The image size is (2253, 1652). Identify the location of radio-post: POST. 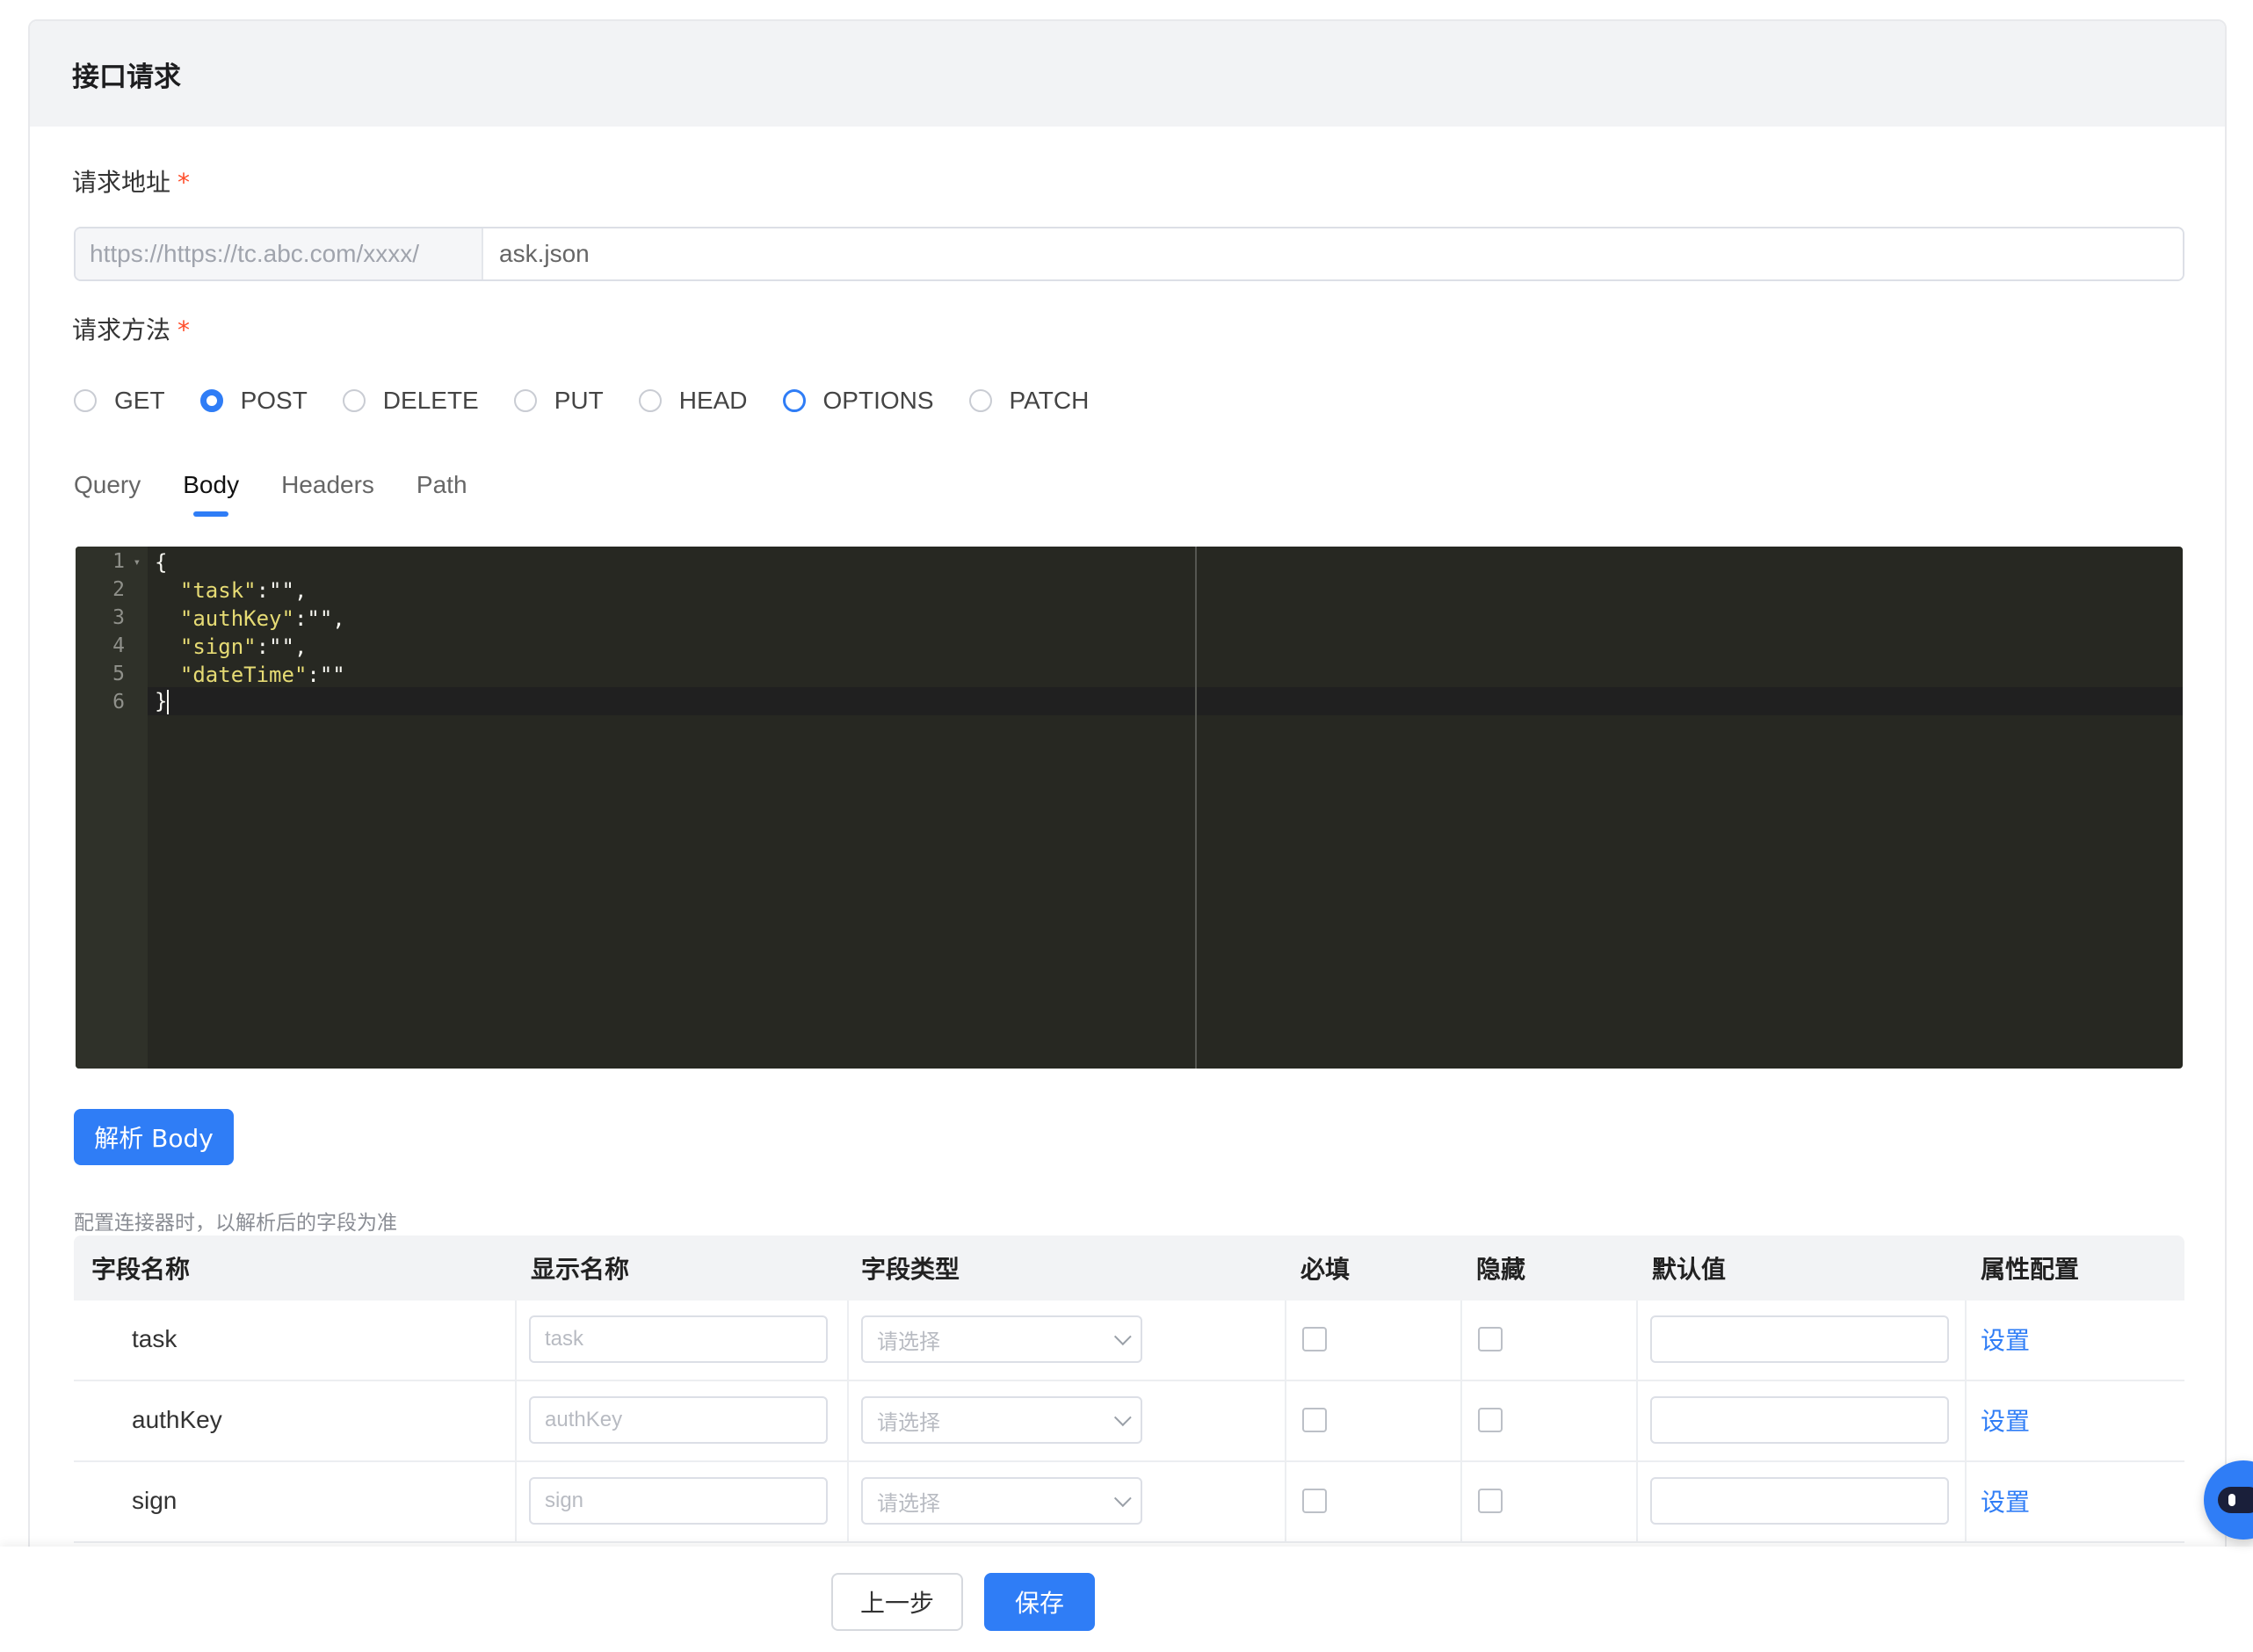
(254, 401).